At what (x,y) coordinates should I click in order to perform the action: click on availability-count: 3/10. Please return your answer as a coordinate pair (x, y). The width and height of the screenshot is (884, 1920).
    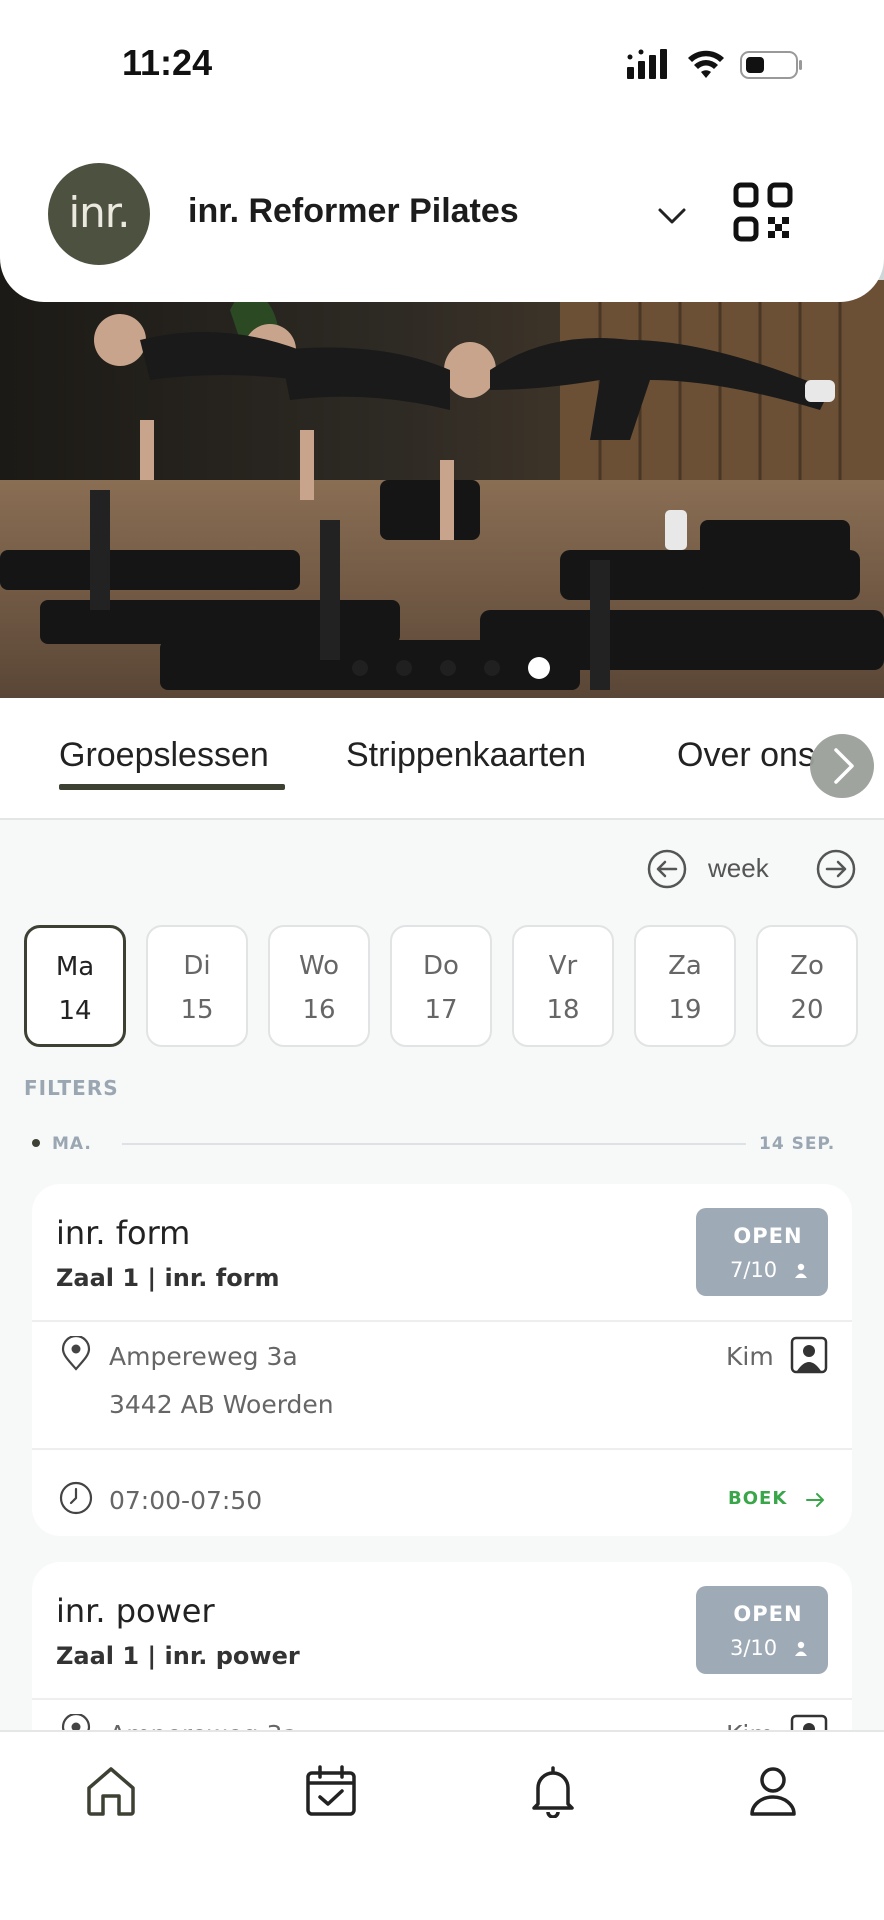
    Looking at the image, I should click on (754, 1648).